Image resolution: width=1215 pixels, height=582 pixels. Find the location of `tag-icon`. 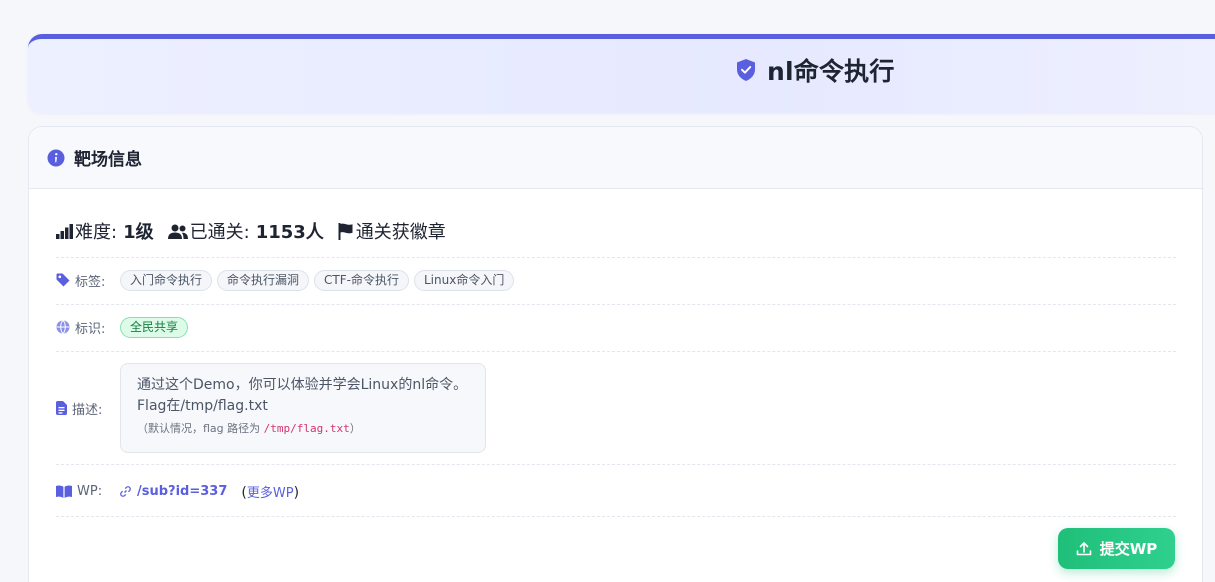

tag-icon is located at coordinates (63, 280).